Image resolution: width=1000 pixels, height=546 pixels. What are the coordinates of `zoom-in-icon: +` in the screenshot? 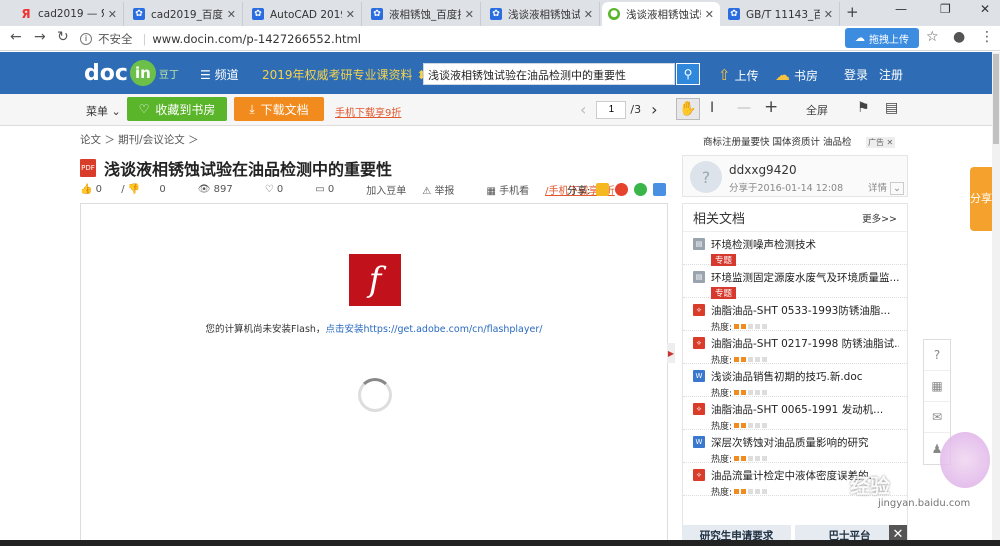 It's located at (771, 107).